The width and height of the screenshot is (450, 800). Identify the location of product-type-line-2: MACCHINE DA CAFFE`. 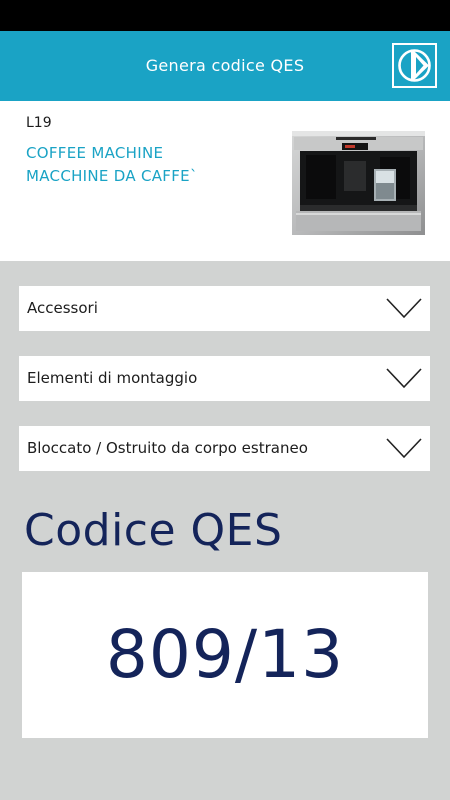
(112, 176).